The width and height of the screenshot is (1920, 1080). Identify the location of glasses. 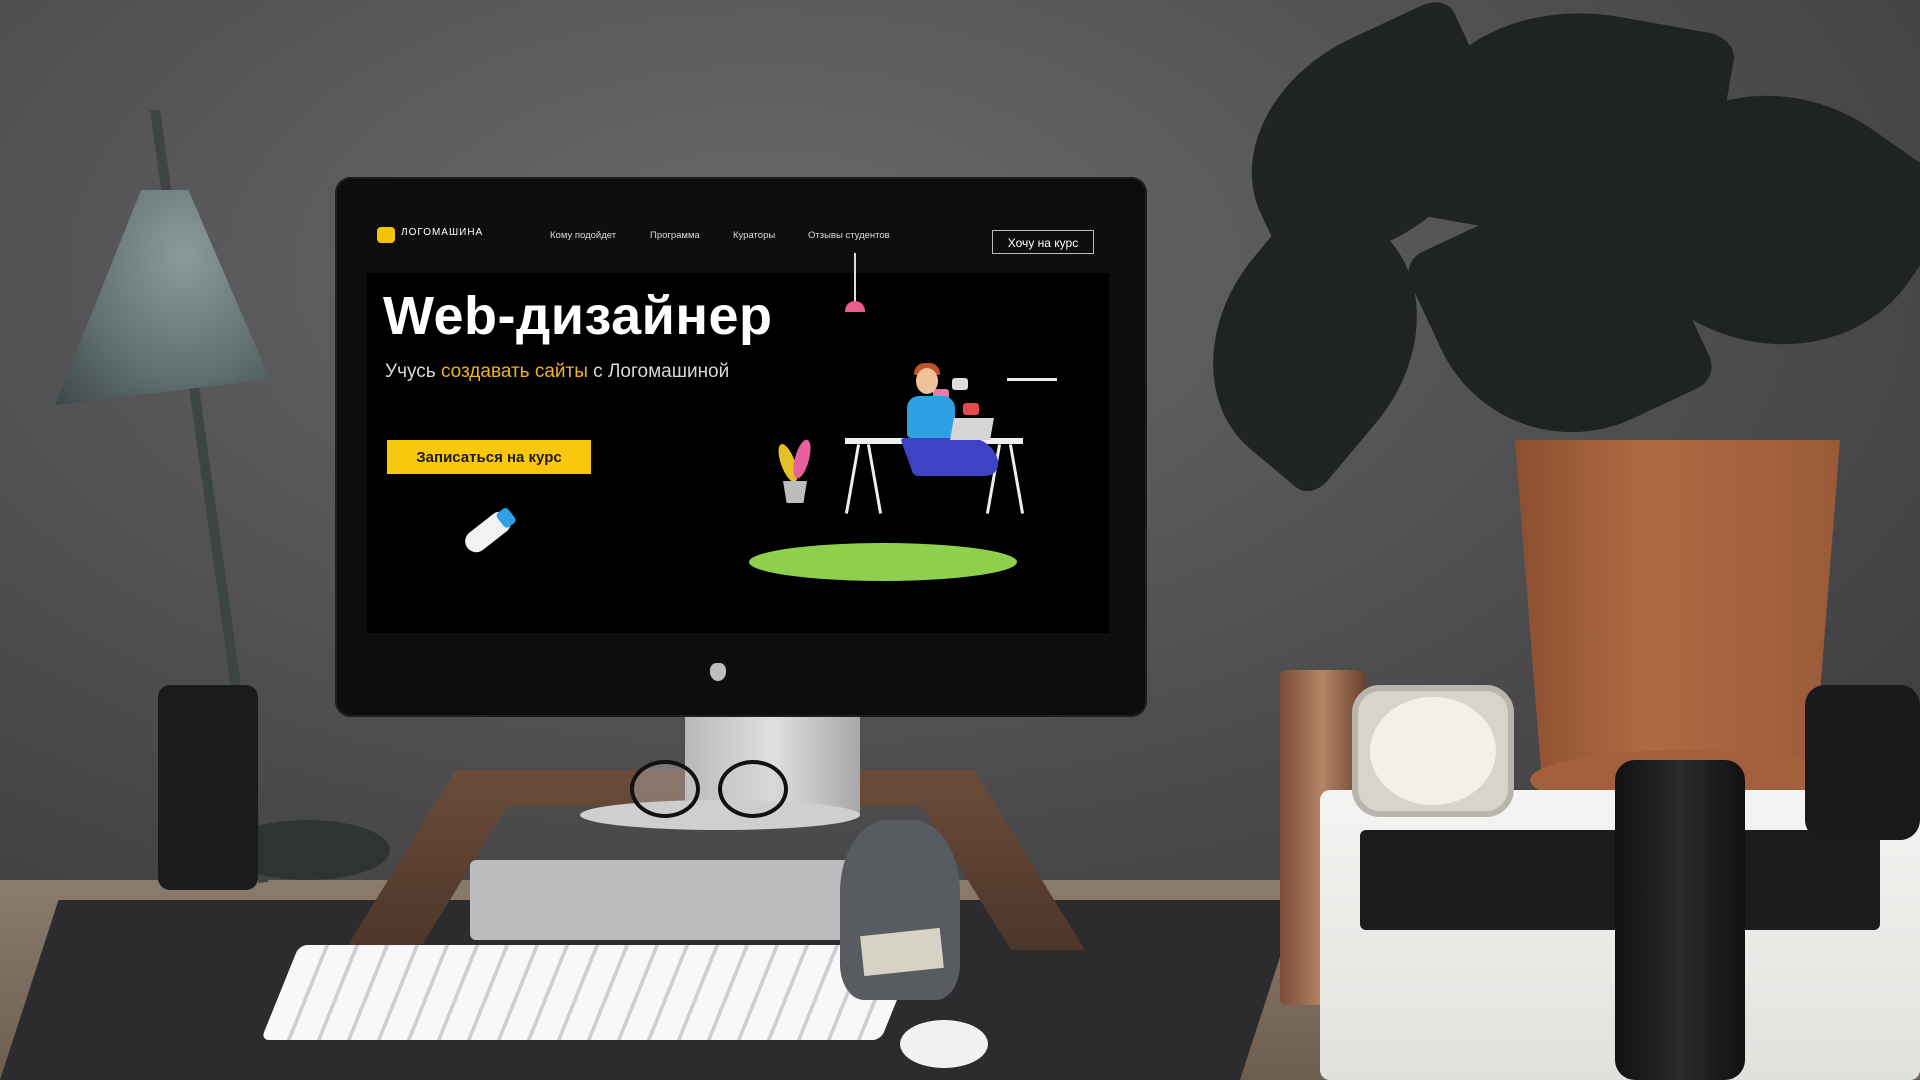
(710, 789).